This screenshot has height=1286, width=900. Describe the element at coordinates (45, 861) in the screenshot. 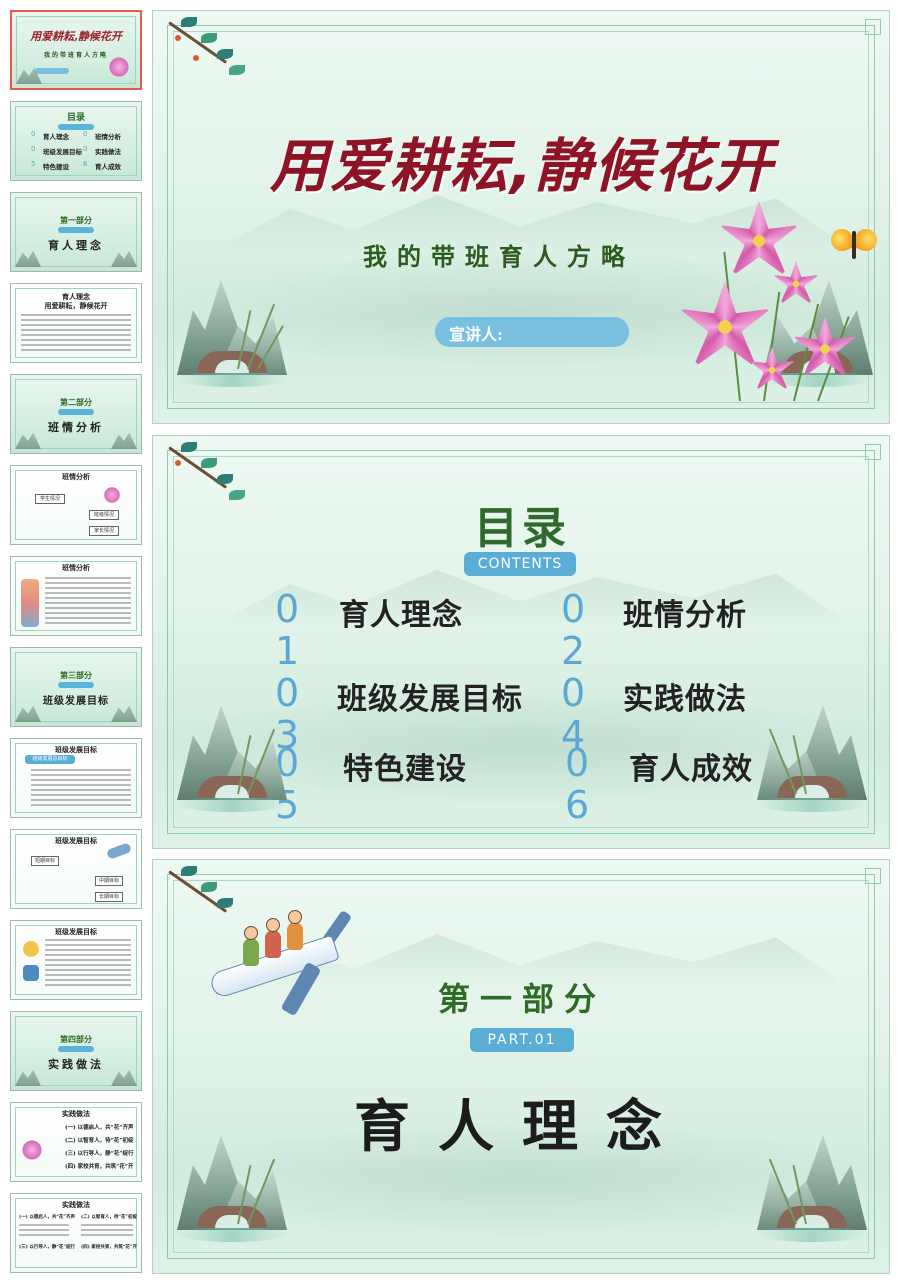

I see `thumb-diagram-box: 短期目标` at that location.